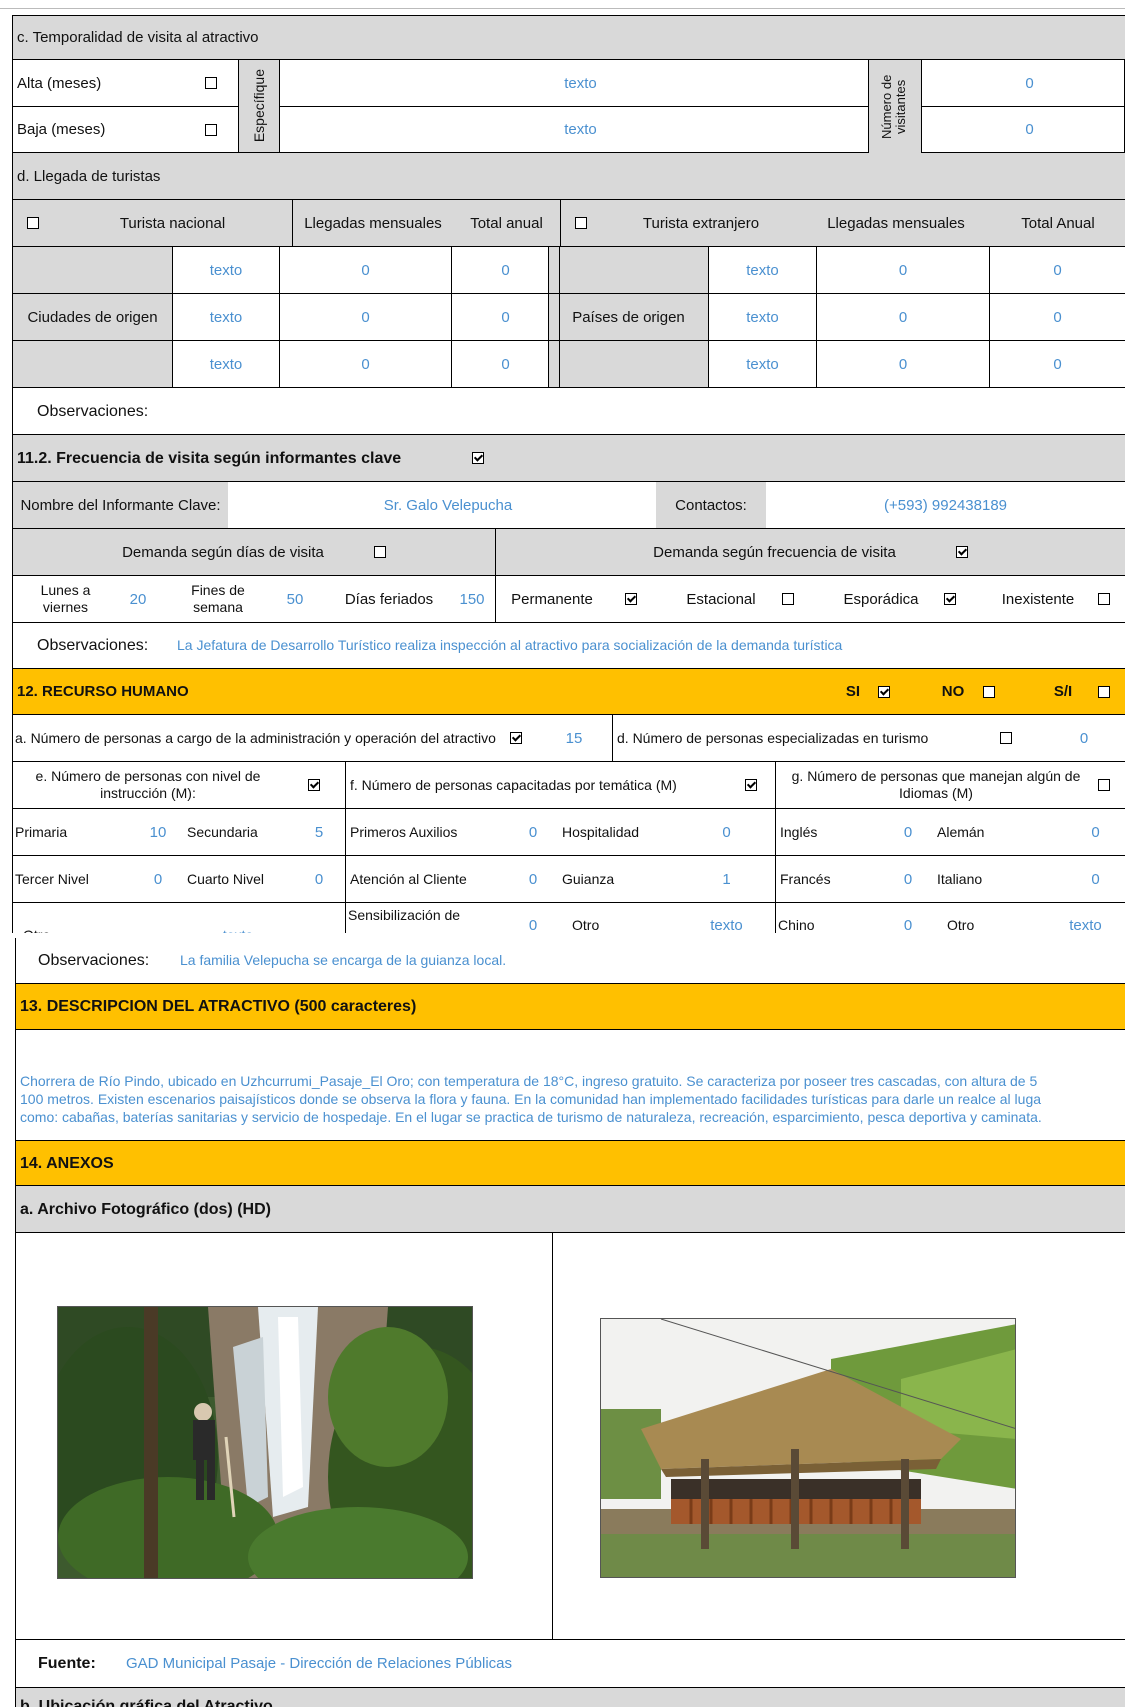 The image size is (1125, 1707). What do you see at coordinates (727, 832) in the screenshot?
I see `hospitalidad-value: 0` at bounding box center [727, 832].